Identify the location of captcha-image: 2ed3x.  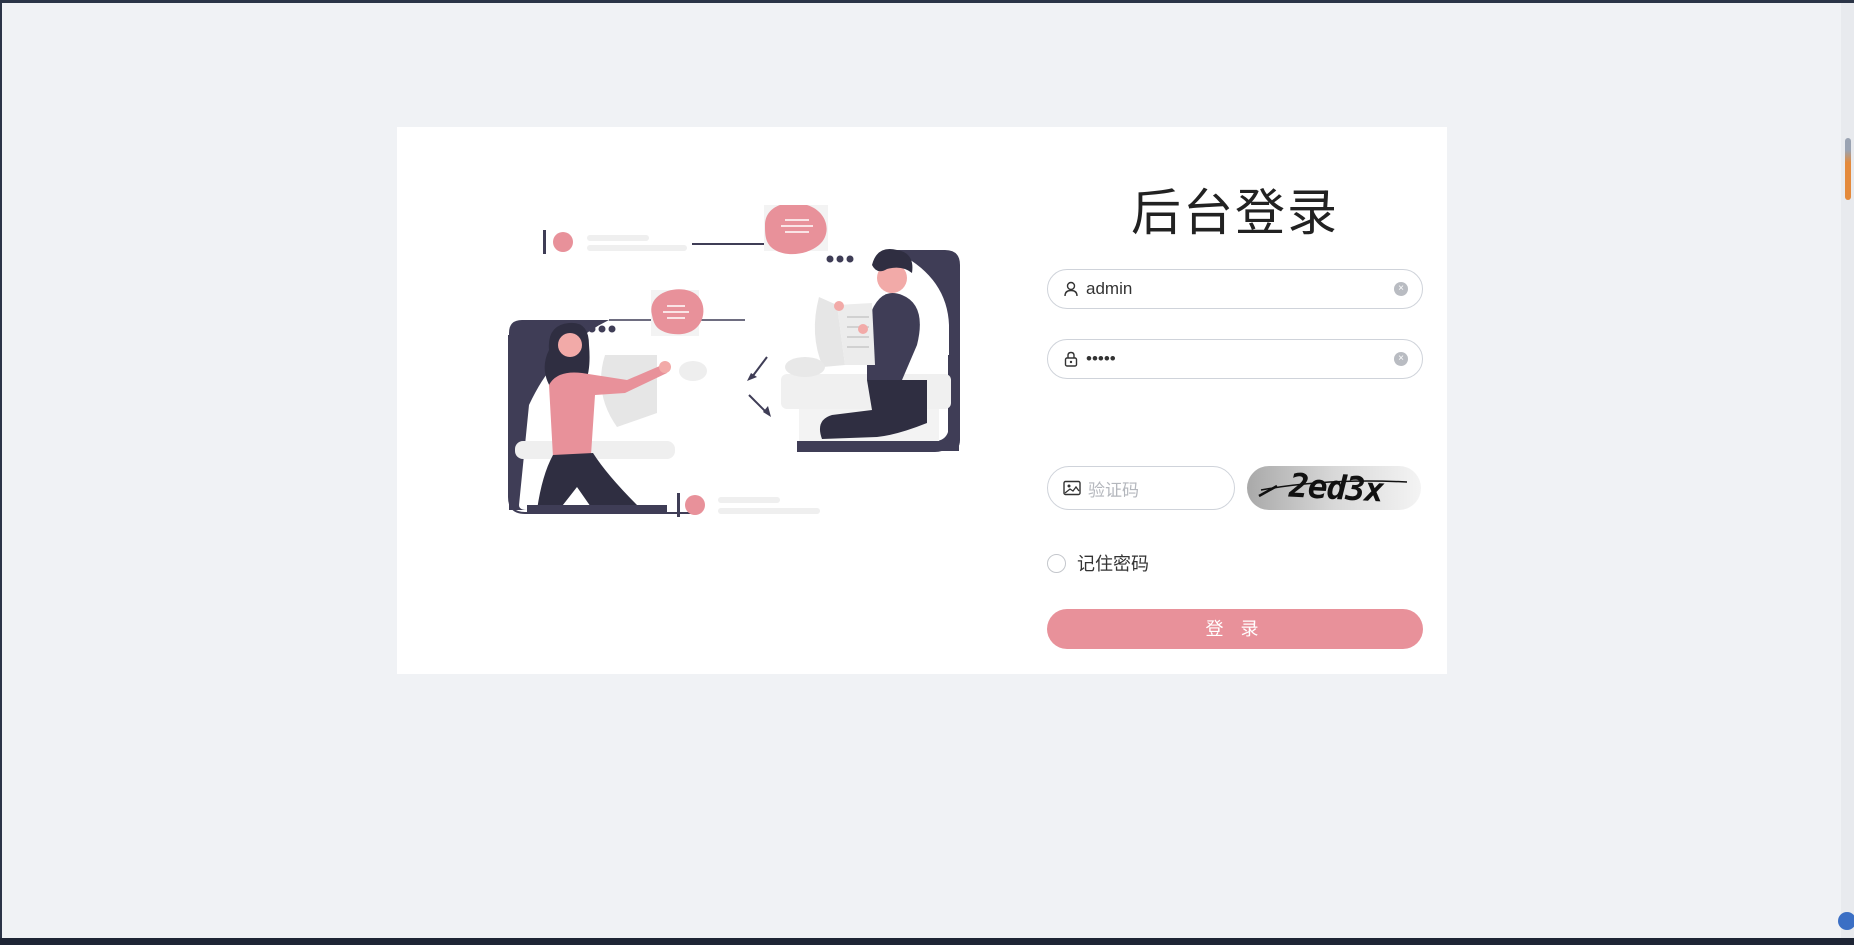
(1334, 488).